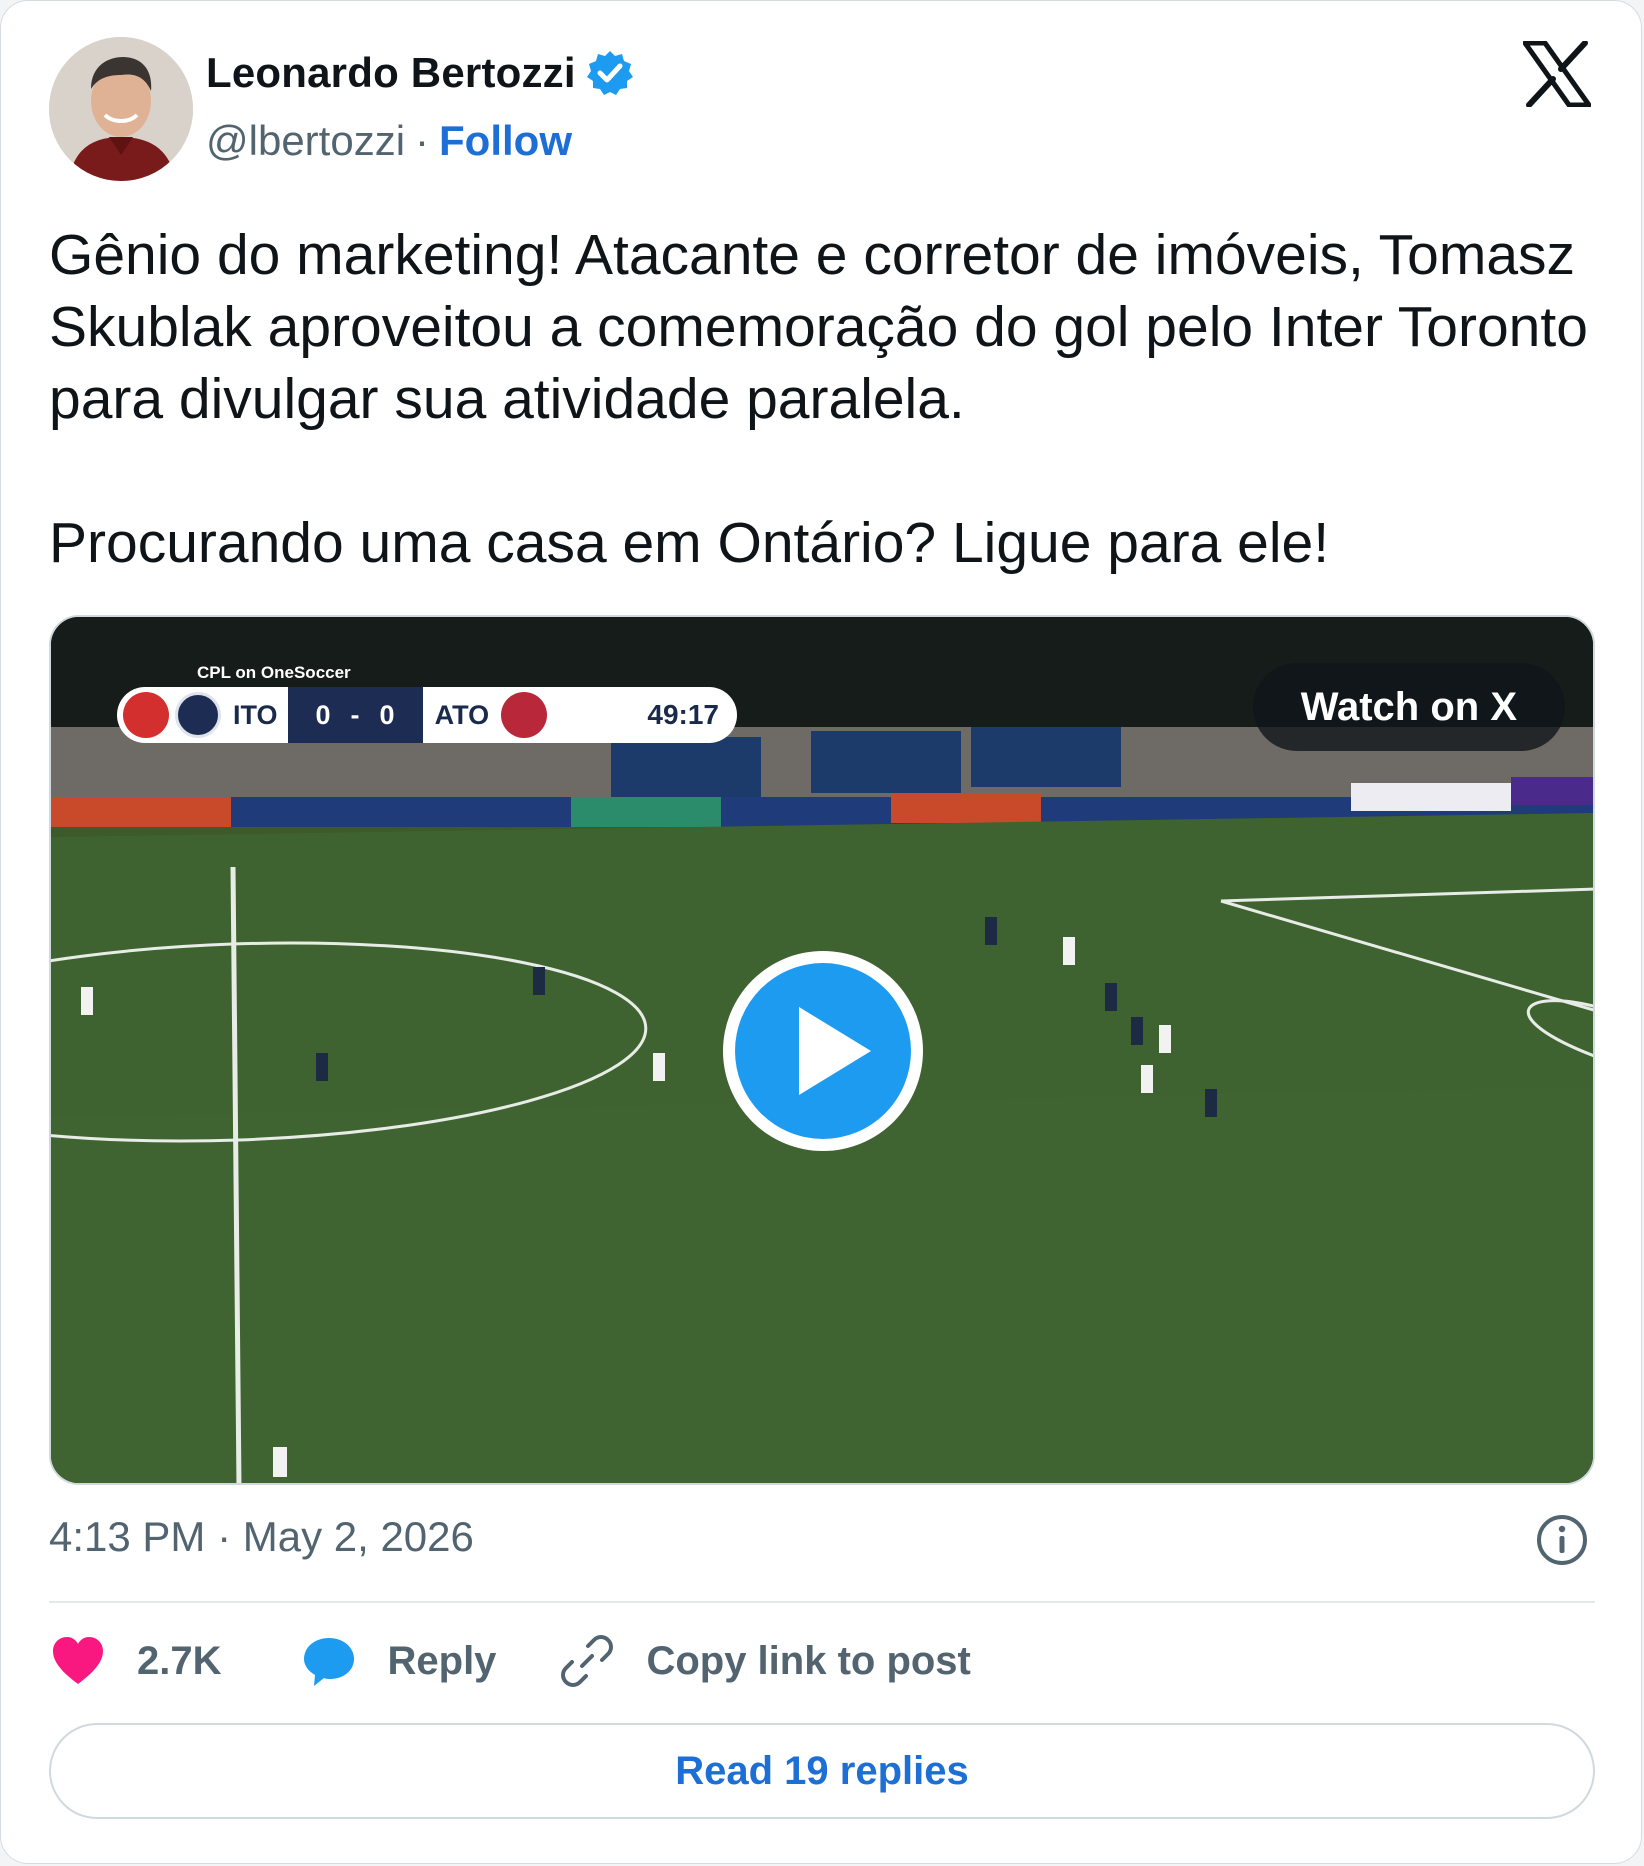  What do you see at coordinates (135, 1661) in the screenshot?
I see `like-button: 2.7K` at bounding box center [135, 1661].